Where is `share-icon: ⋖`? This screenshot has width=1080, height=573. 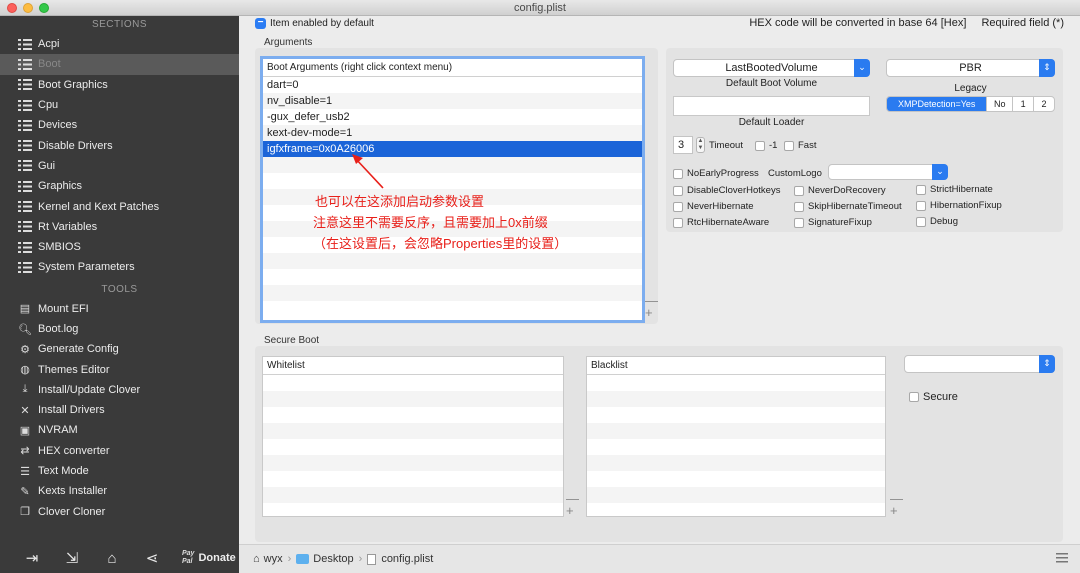 share-icon: ⋖ is located at coordinates (152, 558).